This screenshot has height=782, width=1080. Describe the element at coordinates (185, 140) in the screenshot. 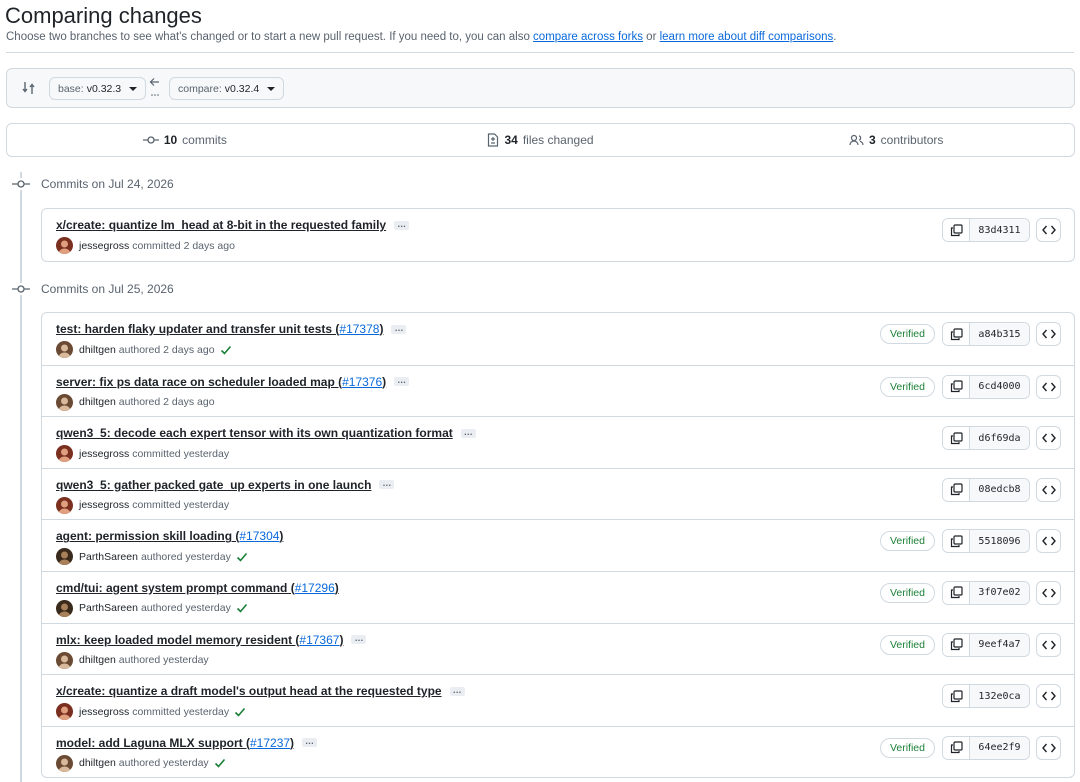

I see `commits-tab: 10 commits` at that location.